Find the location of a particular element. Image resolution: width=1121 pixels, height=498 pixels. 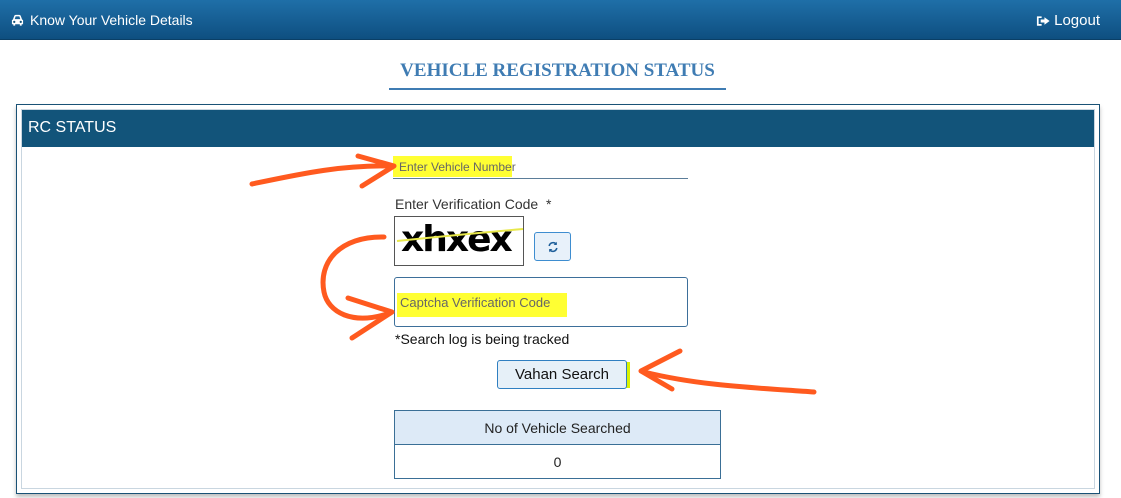

top-navbar: Know Your Vehicle Details Logout is located at coordinates (560, 20).